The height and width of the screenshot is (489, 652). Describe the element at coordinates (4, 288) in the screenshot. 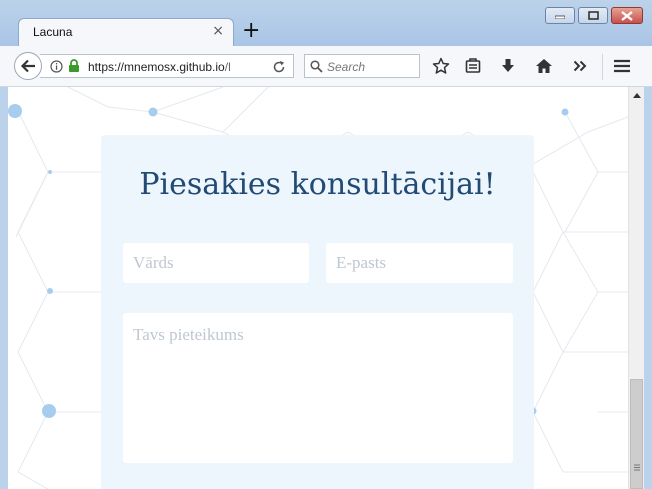

I see `window-frame-left` at that location.